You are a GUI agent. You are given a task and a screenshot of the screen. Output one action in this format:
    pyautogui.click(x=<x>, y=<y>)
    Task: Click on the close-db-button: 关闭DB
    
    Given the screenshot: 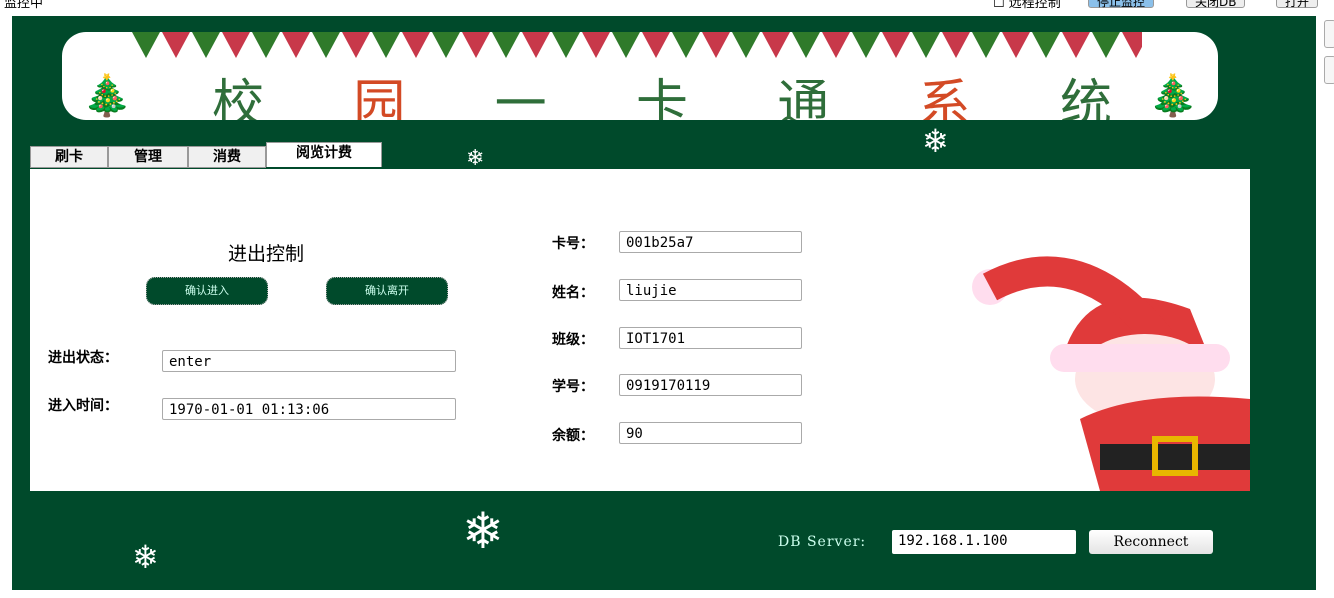 What is the action you would take?
    pyautogui.click(x=1216, y=4)
    